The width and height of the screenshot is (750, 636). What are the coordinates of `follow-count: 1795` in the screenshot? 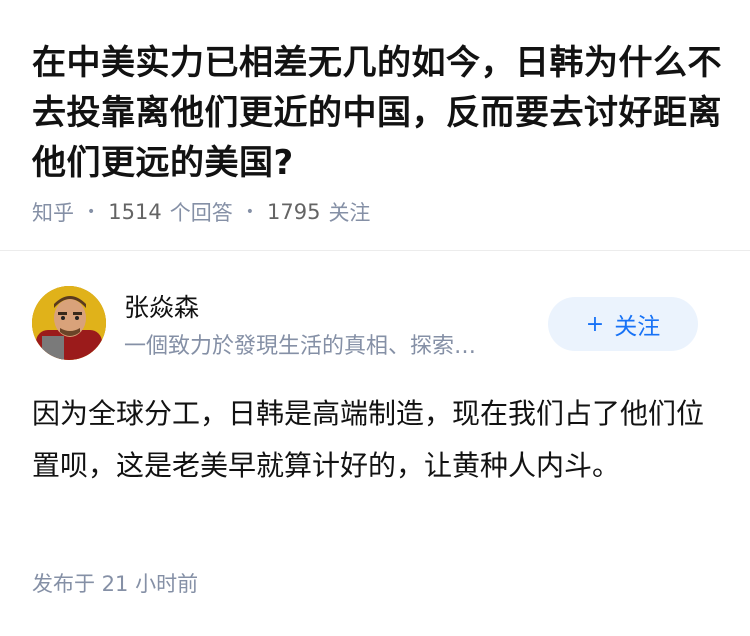 It's located at (293, 212).